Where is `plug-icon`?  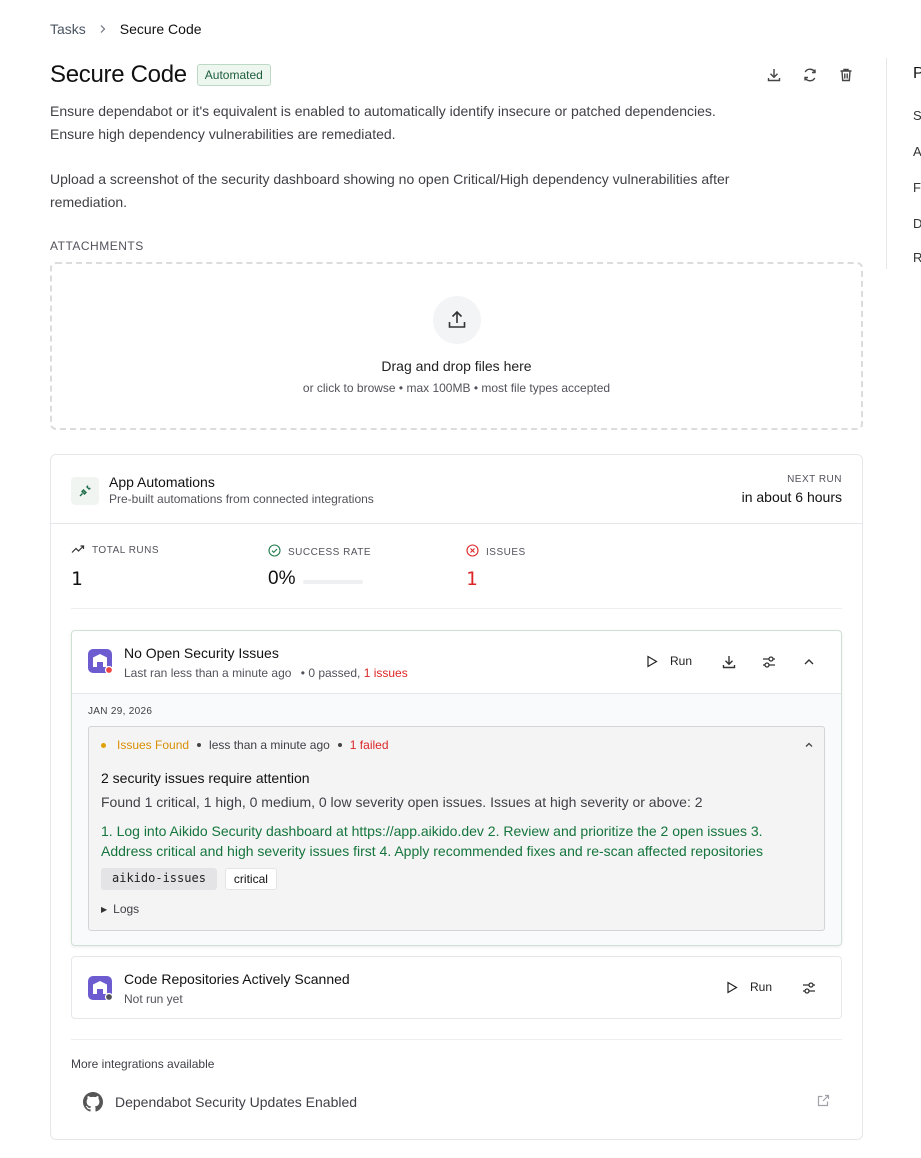
plug-icon is located at coordinates (85, 491).